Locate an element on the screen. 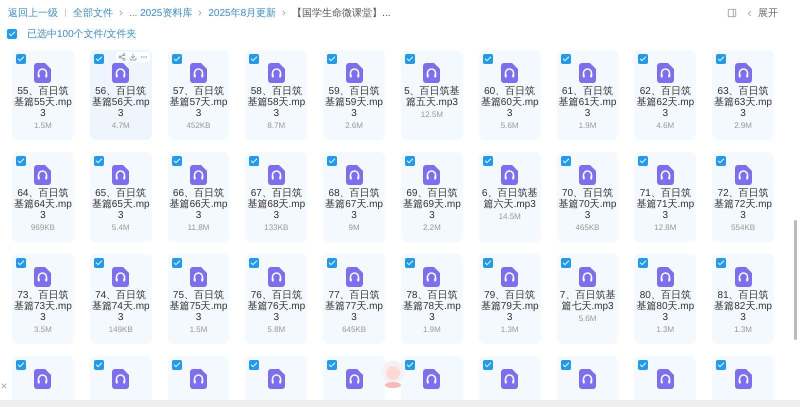 This screenshot has height=407, width=800. file-card: 74、百日筑基篇74天.mp3 149KB is located at coordinates (121, 299).